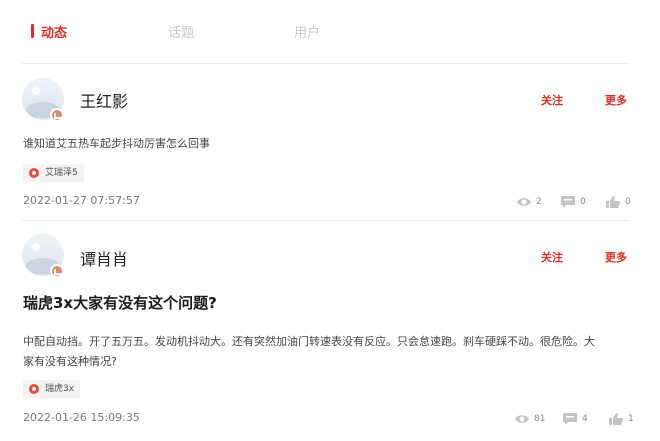 The image size is (660, 441). Describe the element at coordinates (54, 31) in the screenshot. I see `tab-dynamics: 动态` at that location.